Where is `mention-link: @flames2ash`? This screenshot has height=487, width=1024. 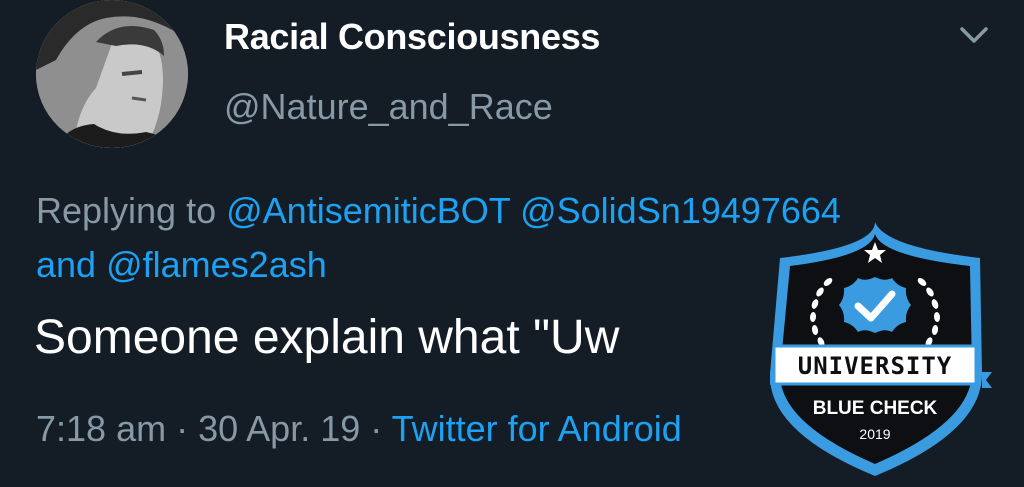
mention-link: @flames2ash is located at coordinates (216, 264).